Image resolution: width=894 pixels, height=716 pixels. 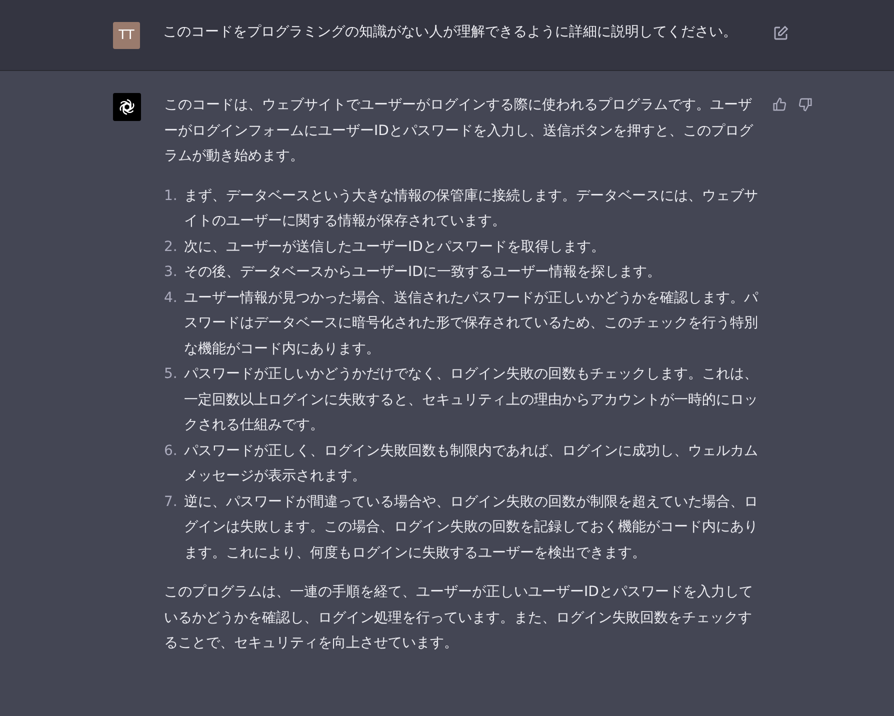 What do you see at coordinates (450, 32) in the screenshot?
I see `user-message: このコードをプログラミングの知識がない人が理解できるように詳細に説明してください。` at bounding box center [450, 32].